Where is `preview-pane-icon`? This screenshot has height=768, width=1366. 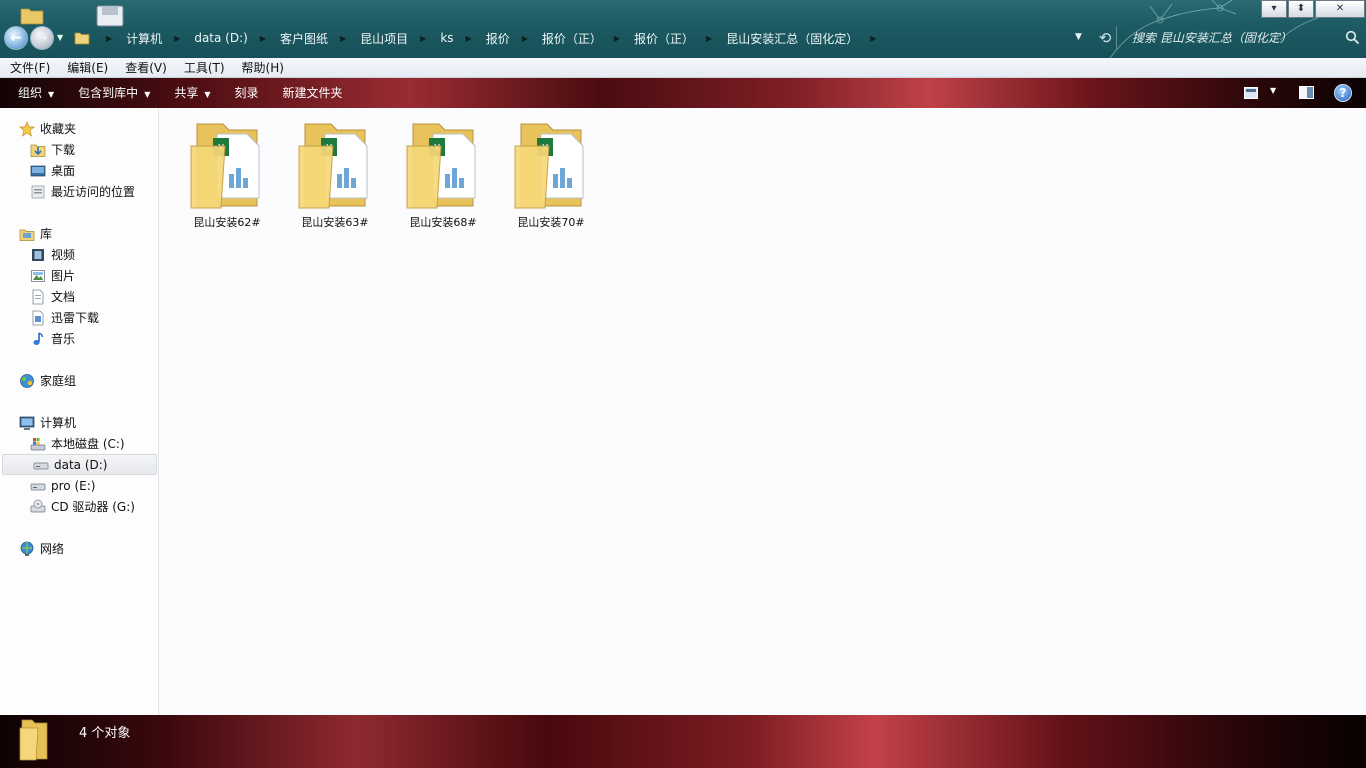
preview-pane-icon is located at coordinates (1306, 92).